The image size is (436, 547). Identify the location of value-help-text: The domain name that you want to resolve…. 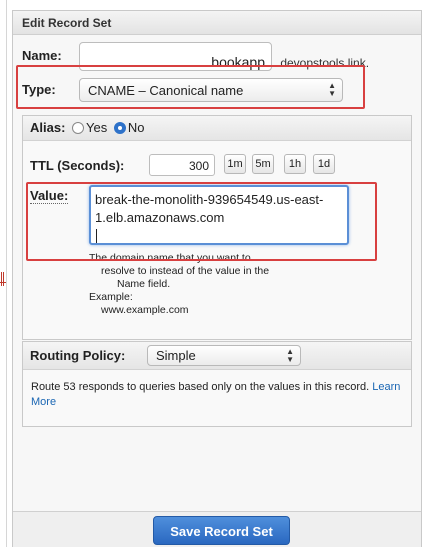
(209, 284).